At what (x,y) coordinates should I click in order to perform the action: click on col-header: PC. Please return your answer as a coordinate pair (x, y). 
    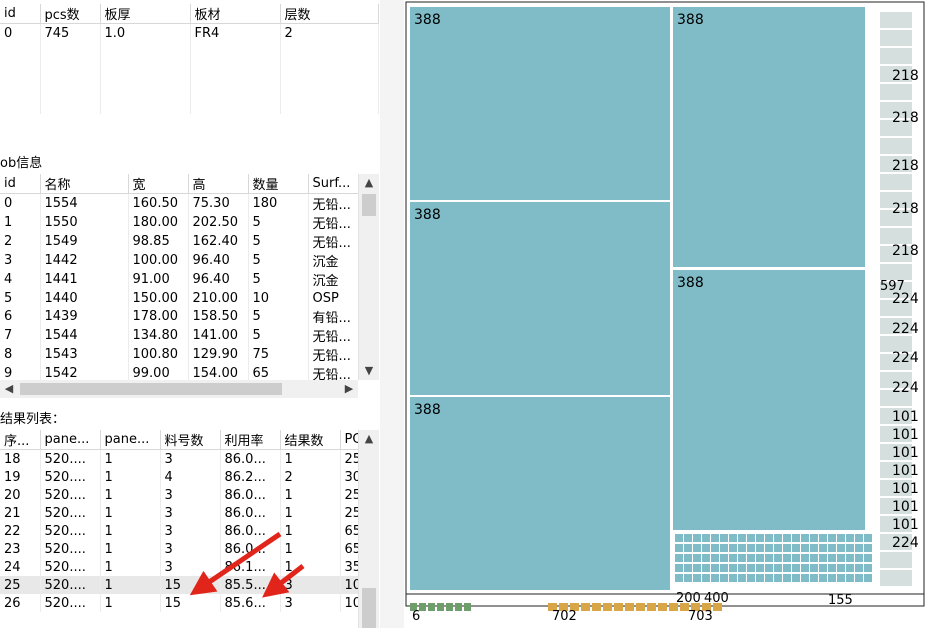
    Looking at the image, I should click on (349, 440).